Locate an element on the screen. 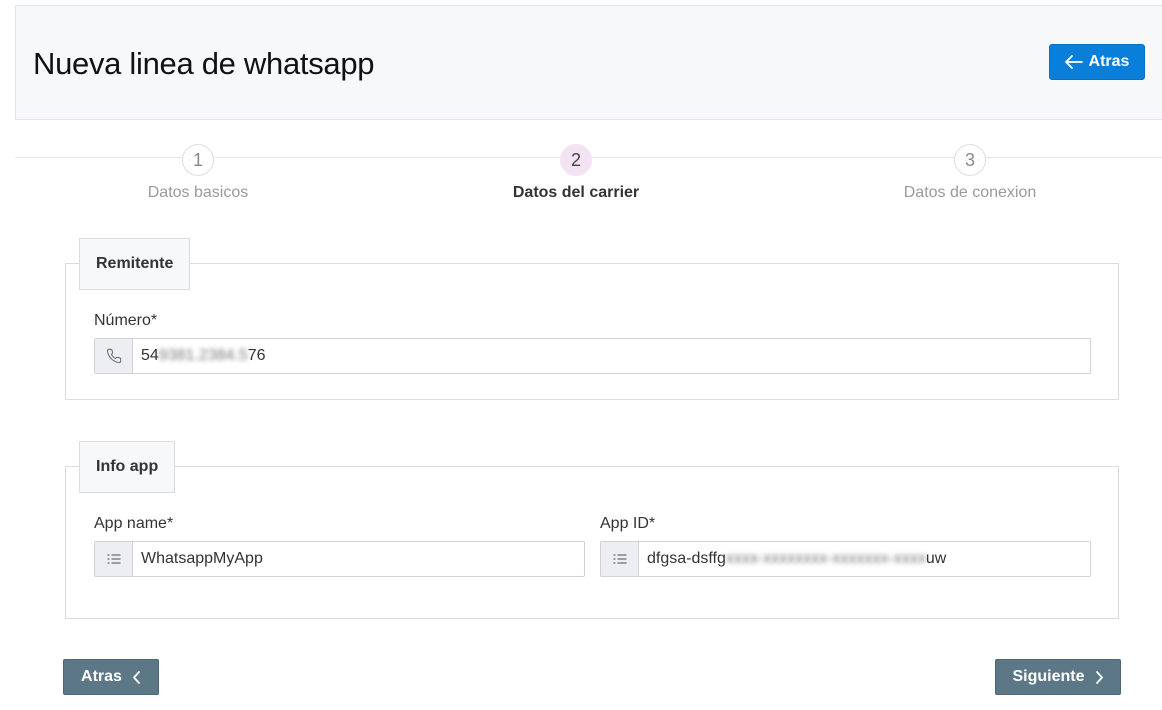 Image resolution: width=1162 pixels, height=710 pixels. numero-addon is located at coordinates (114, 356).